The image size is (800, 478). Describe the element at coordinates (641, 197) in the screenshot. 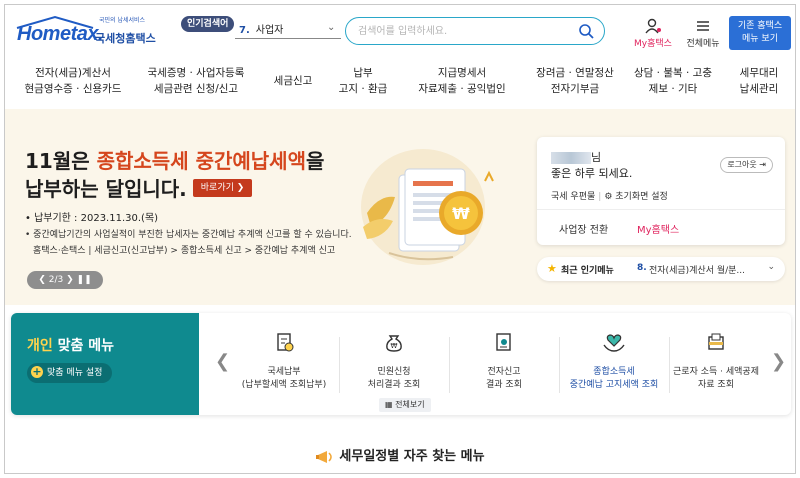

I see `init-setting-link: 초기화면 설정` at that location.